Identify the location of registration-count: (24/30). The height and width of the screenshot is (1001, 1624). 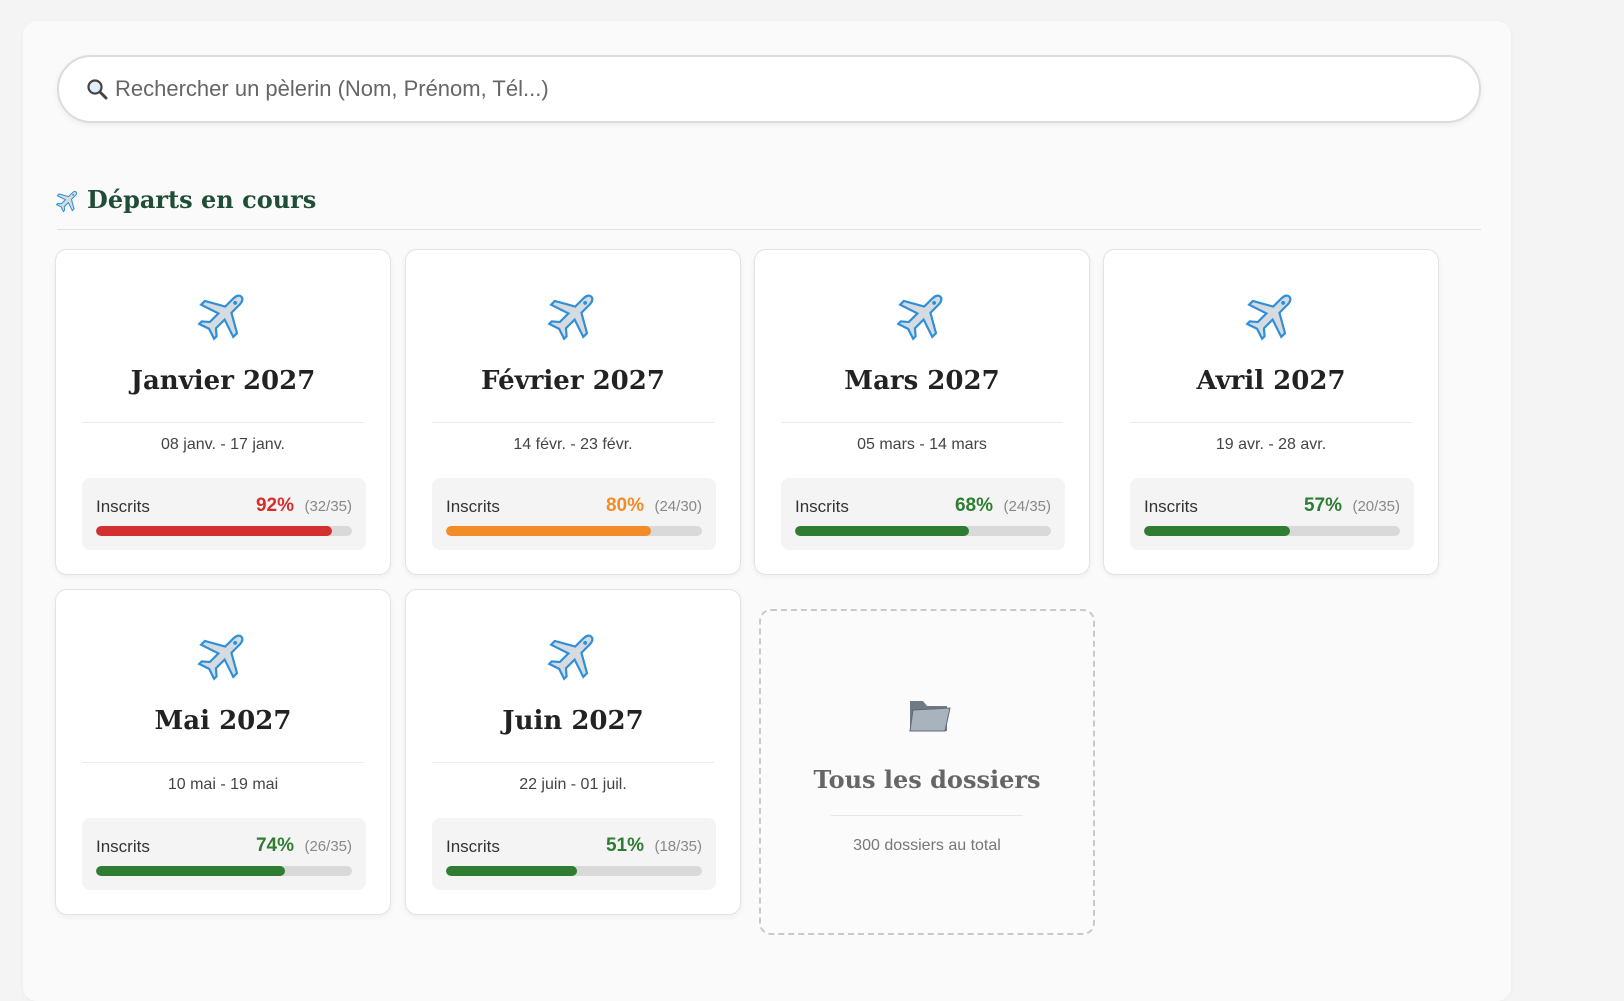
(678, 506).